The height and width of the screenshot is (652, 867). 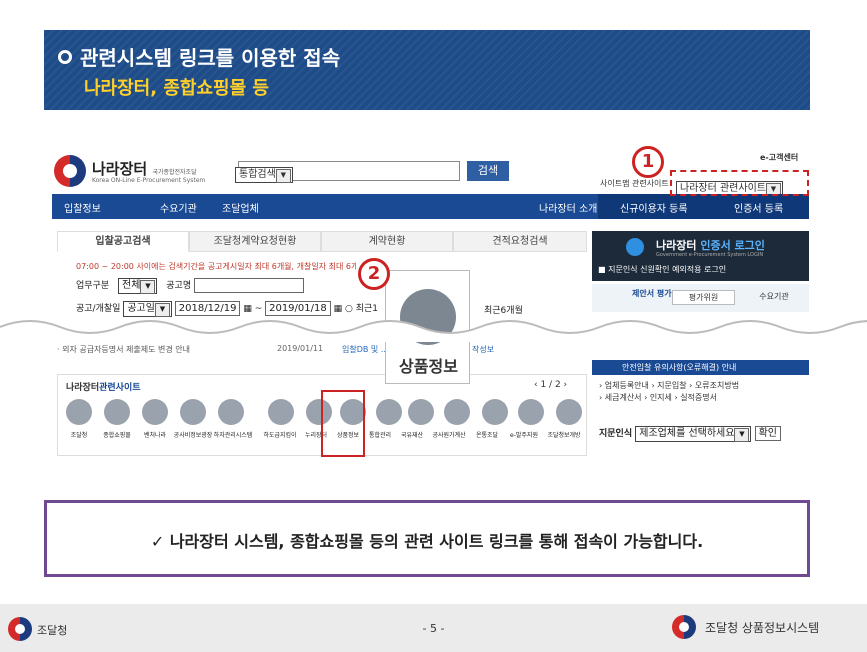 I want to click on fingerprint-select: 제조업체를 선택하세요, so click(x=693, y=434).